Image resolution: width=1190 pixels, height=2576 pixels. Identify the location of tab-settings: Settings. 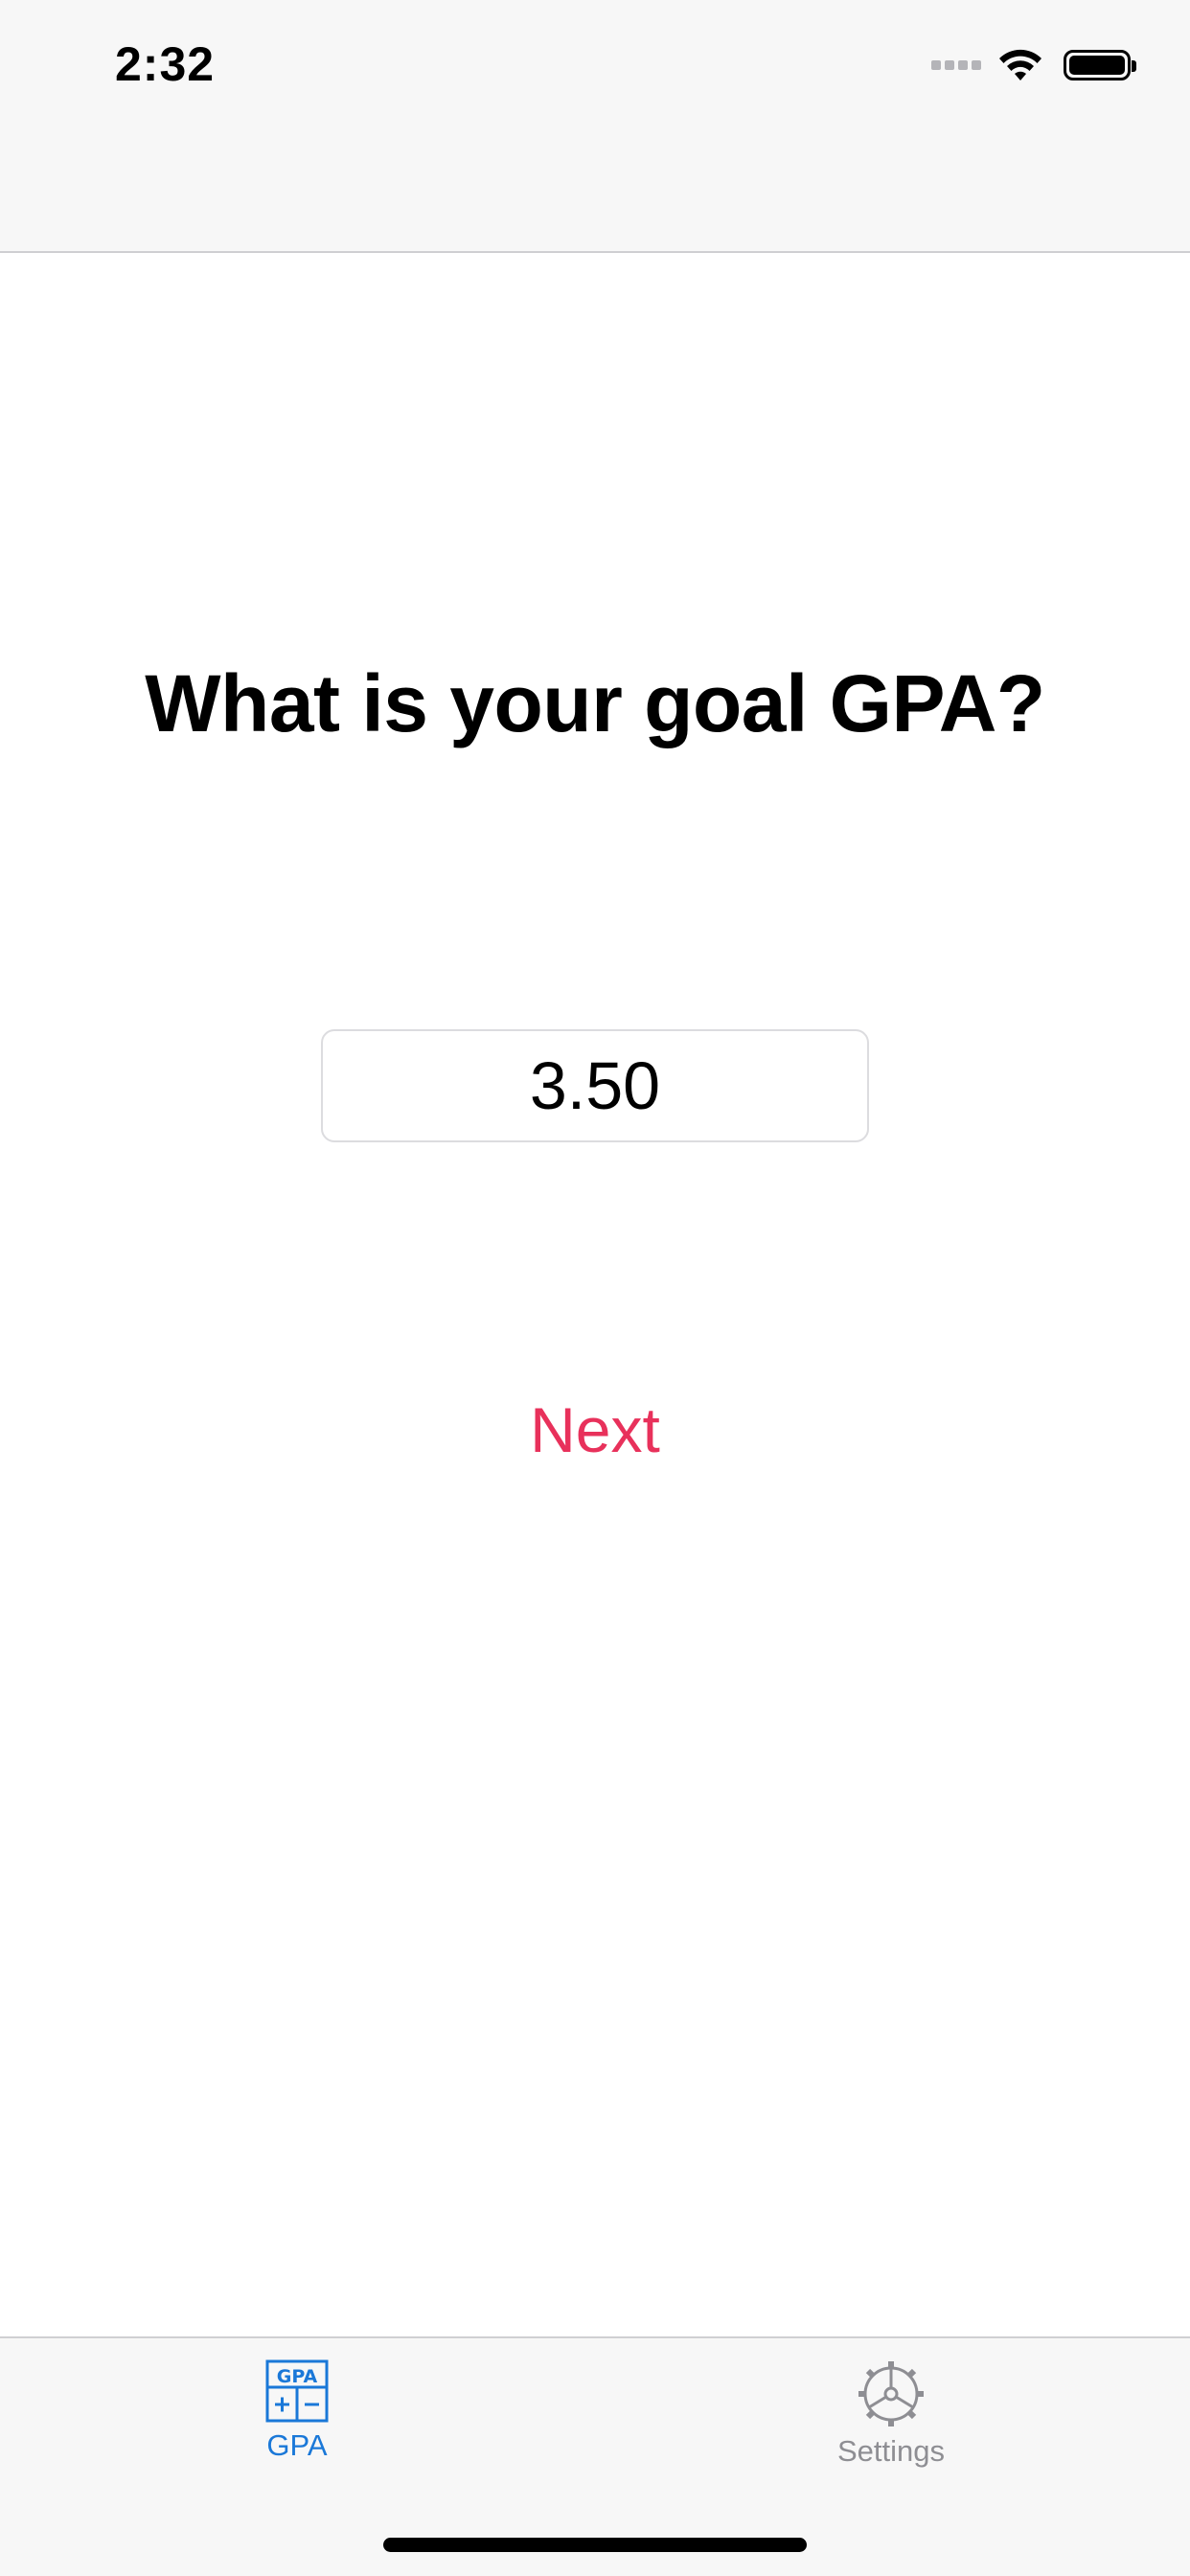
(891, 2421).